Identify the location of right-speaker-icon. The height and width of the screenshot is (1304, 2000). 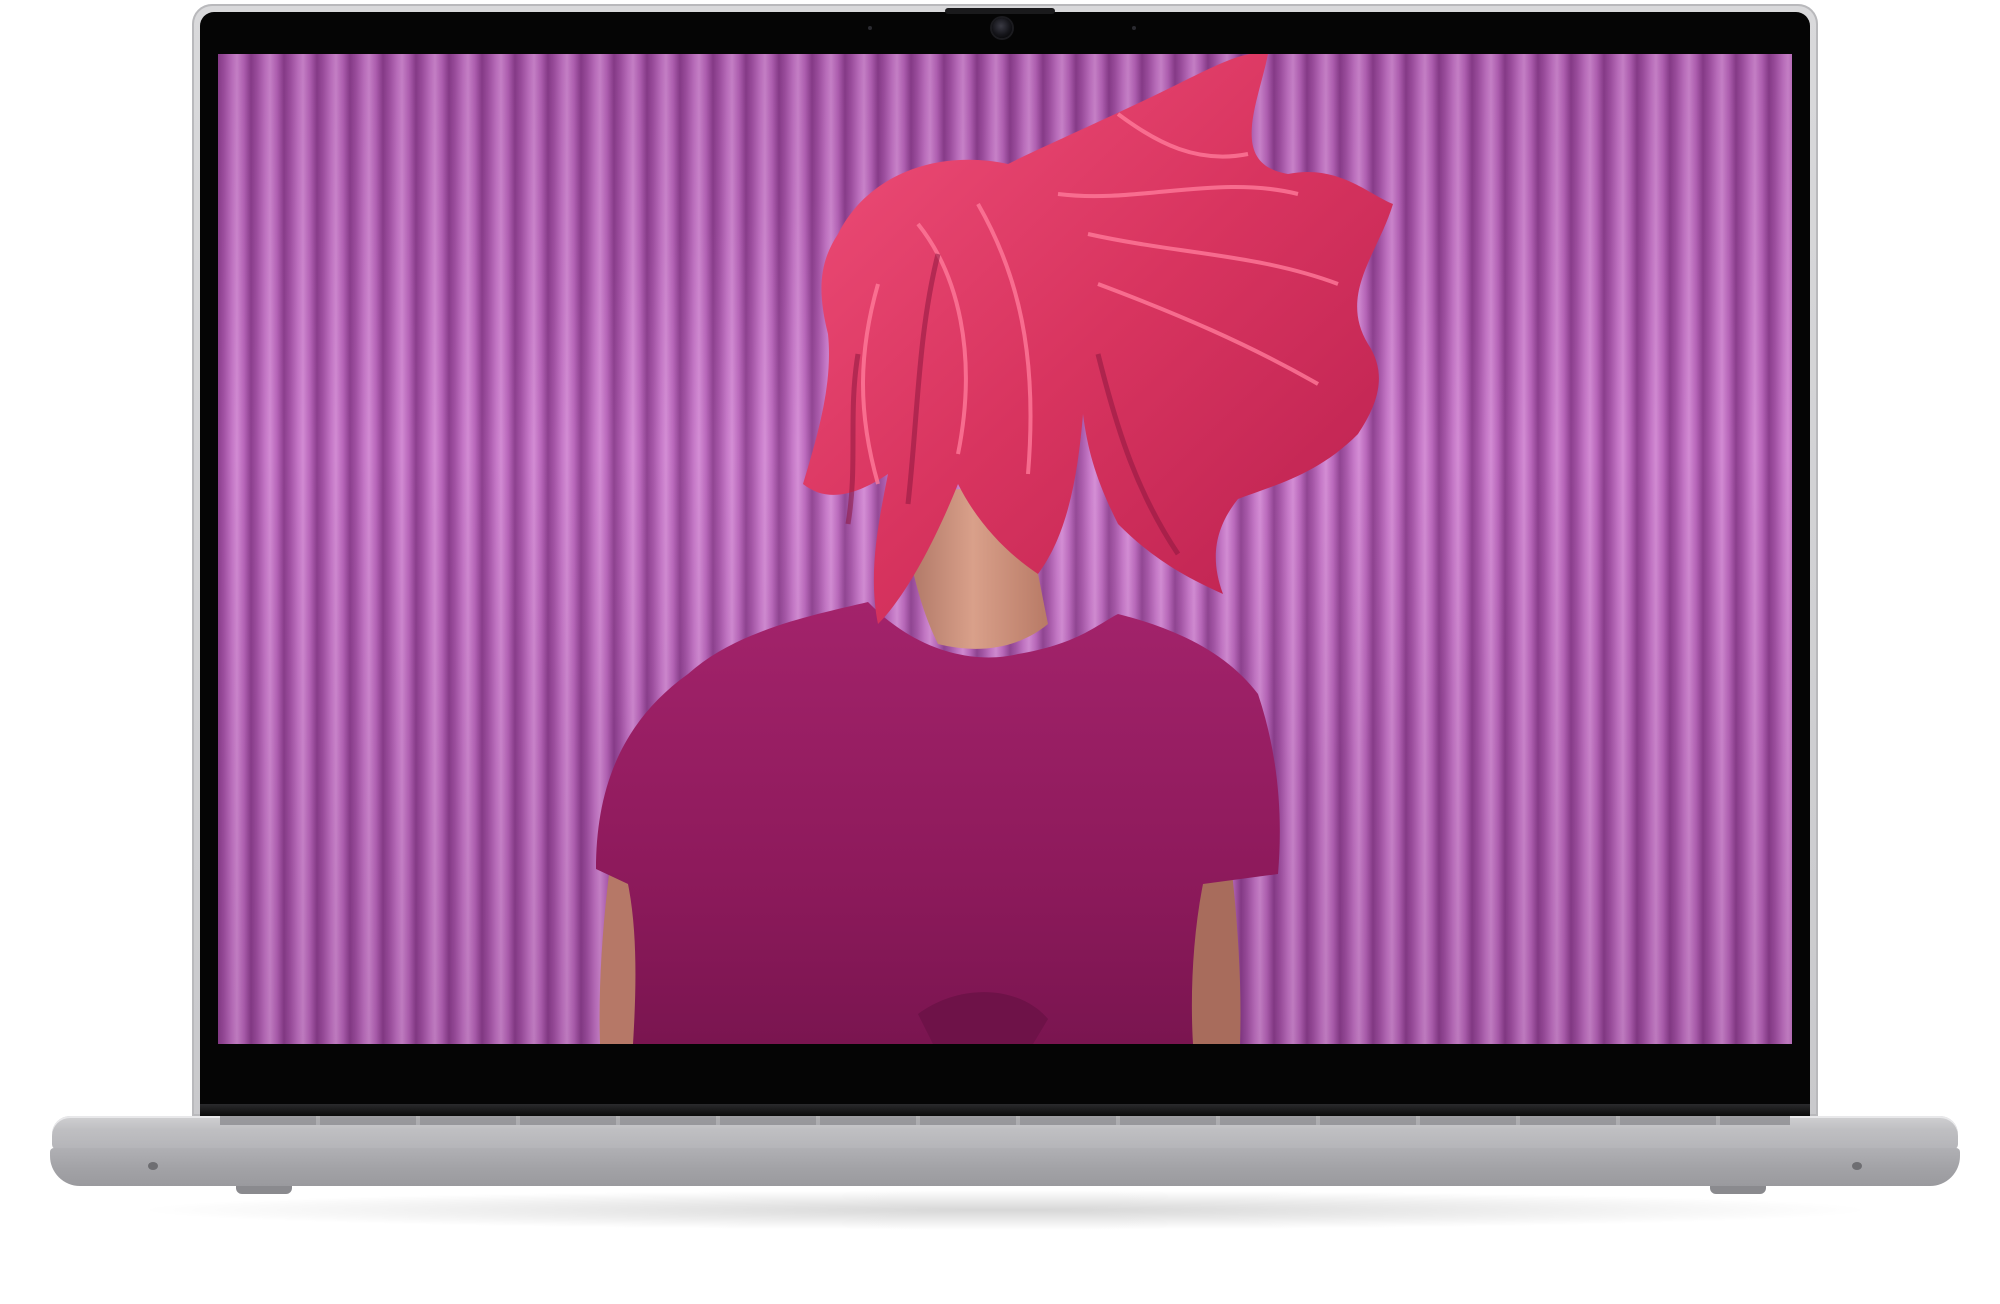
(1857, 1166).